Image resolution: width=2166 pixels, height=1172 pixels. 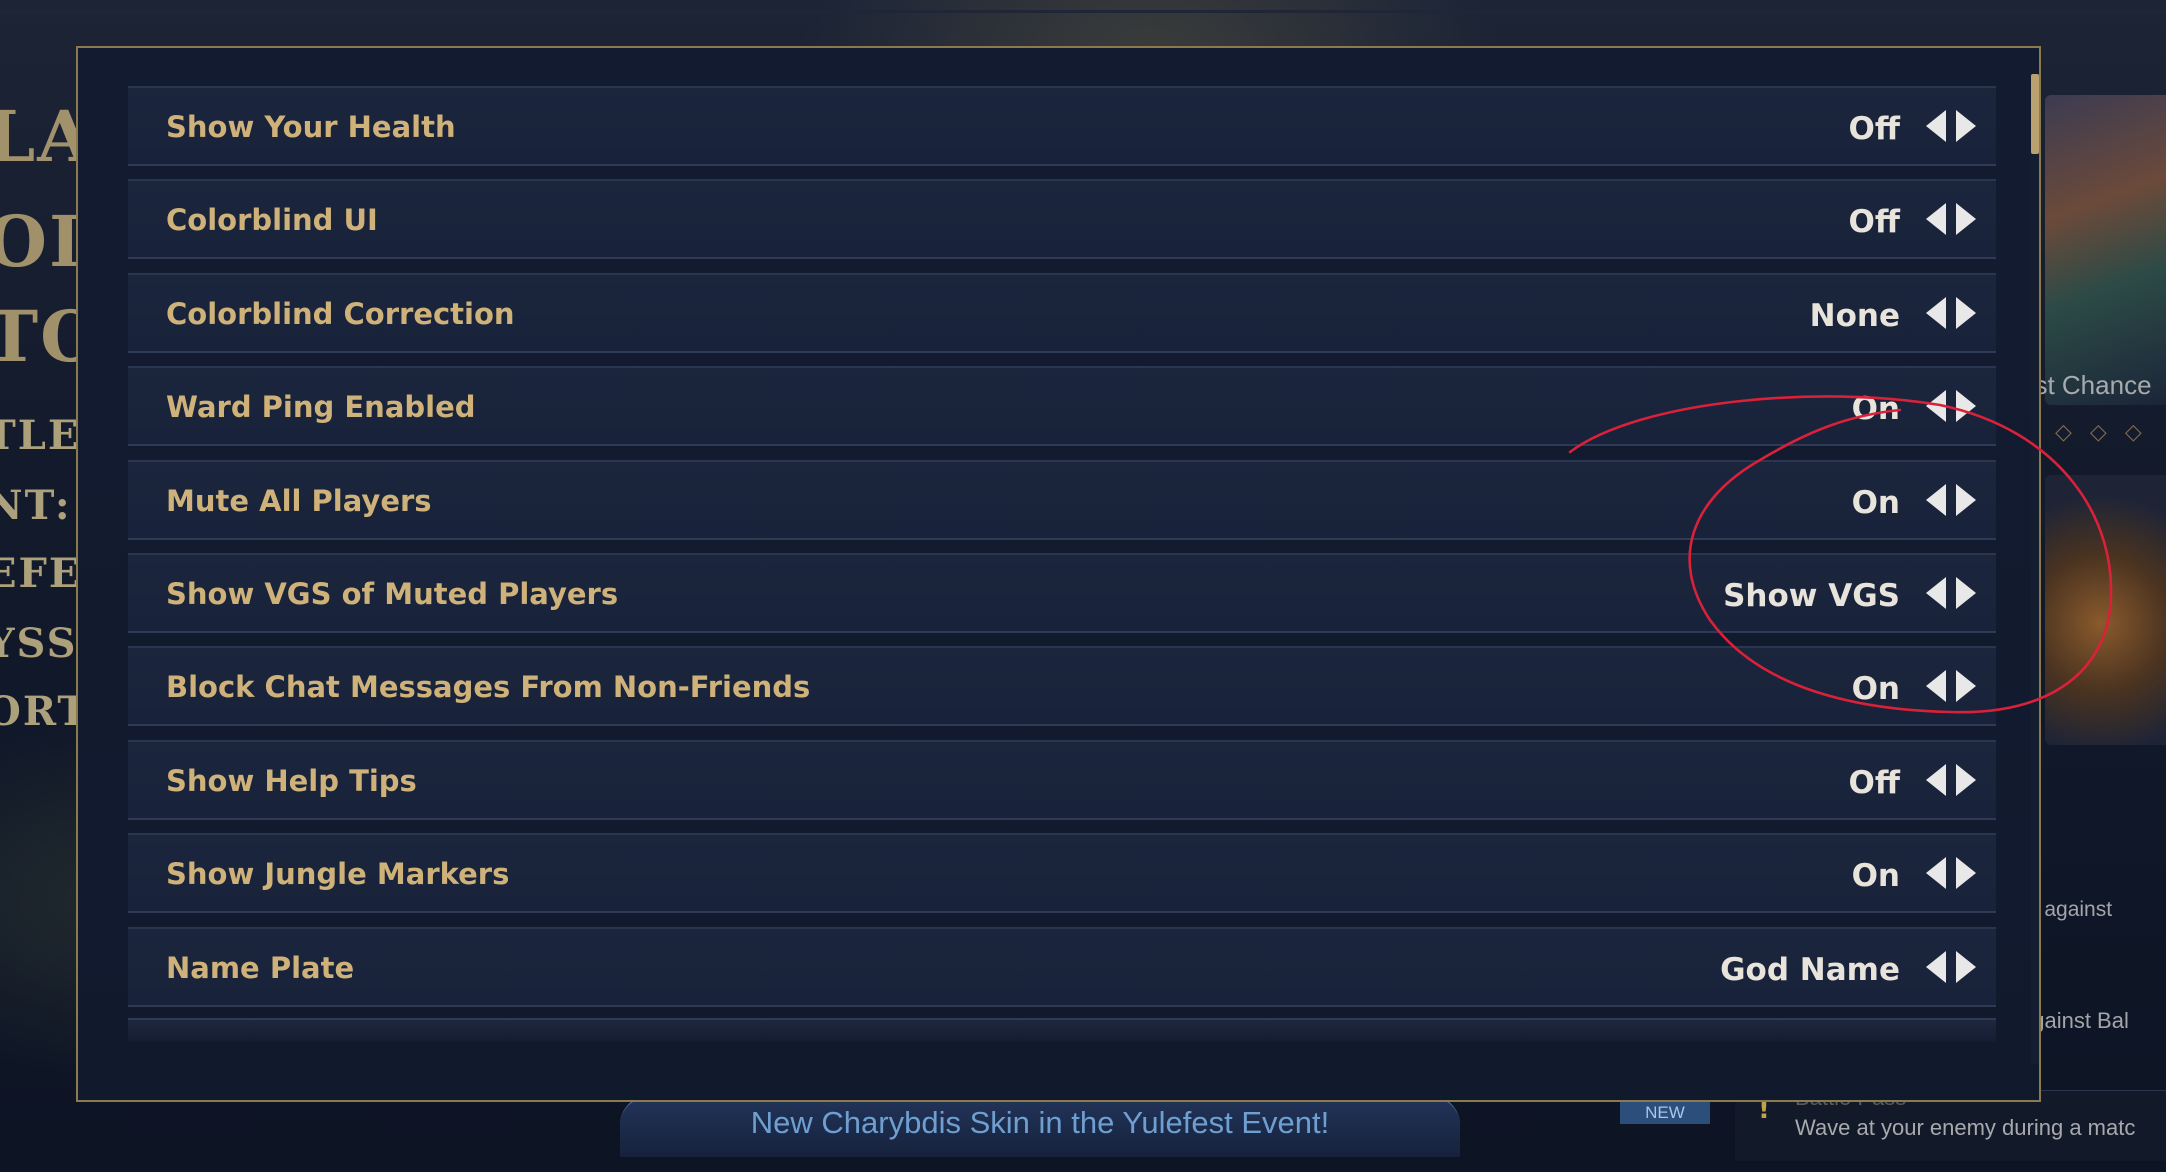 What do you see at coordinates (340, 313) in the screenshot?
I see `setting-label: Colorblind Correction` at bounding box center [340, 313].